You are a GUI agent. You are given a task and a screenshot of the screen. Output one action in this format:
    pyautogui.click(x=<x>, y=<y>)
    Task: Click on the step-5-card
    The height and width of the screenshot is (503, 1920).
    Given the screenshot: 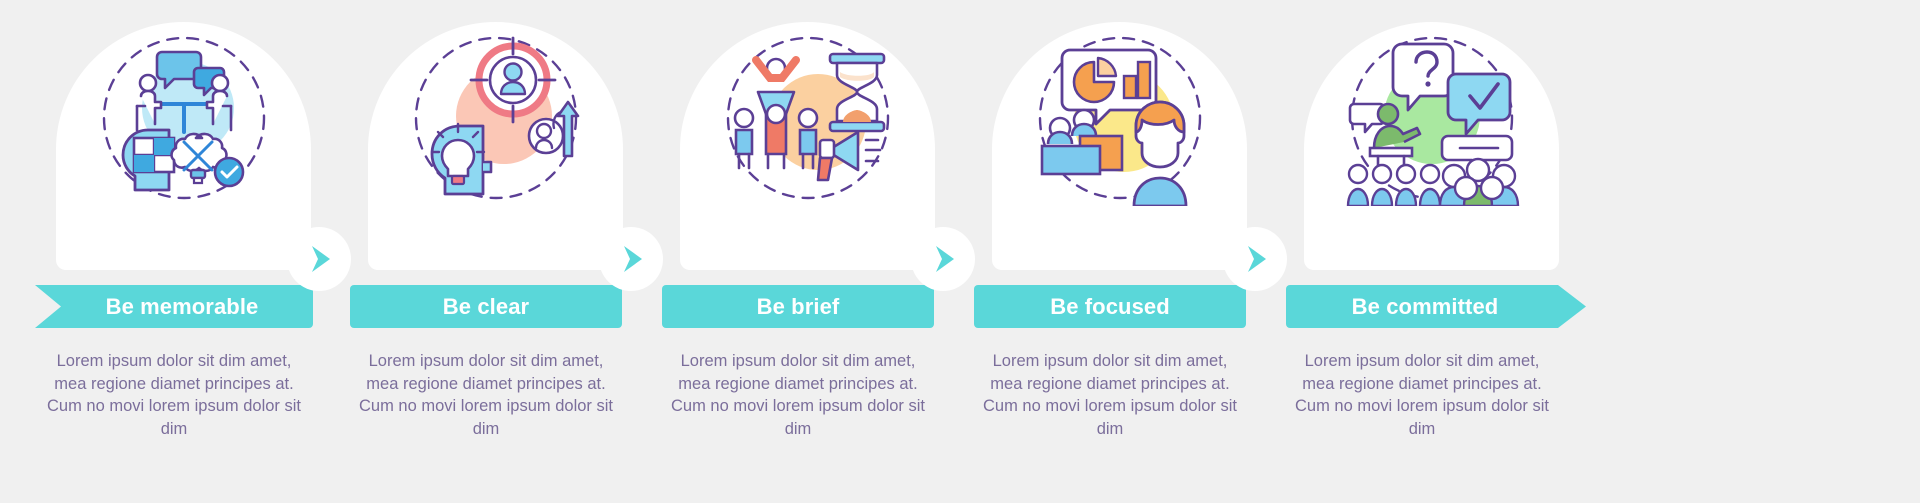 What is the action you would take?
    pyautogui.click(x=1431, y=146)
    